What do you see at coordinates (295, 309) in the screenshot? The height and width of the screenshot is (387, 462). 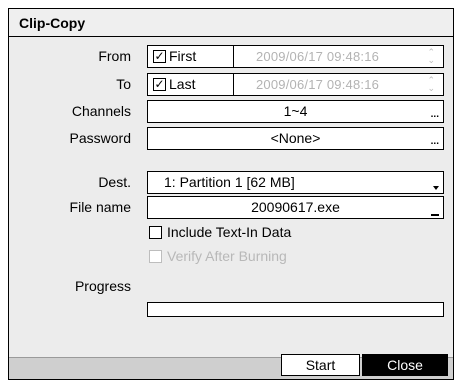 I see `progress-bar` at bounding box center [295, 309].